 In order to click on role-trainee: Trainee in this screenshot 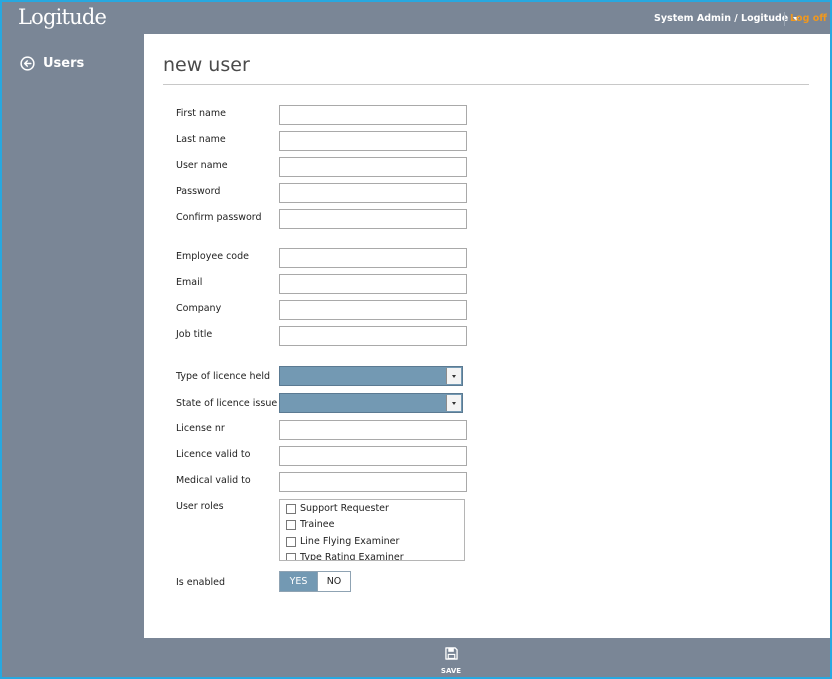, I will do `click(310, 524)`.